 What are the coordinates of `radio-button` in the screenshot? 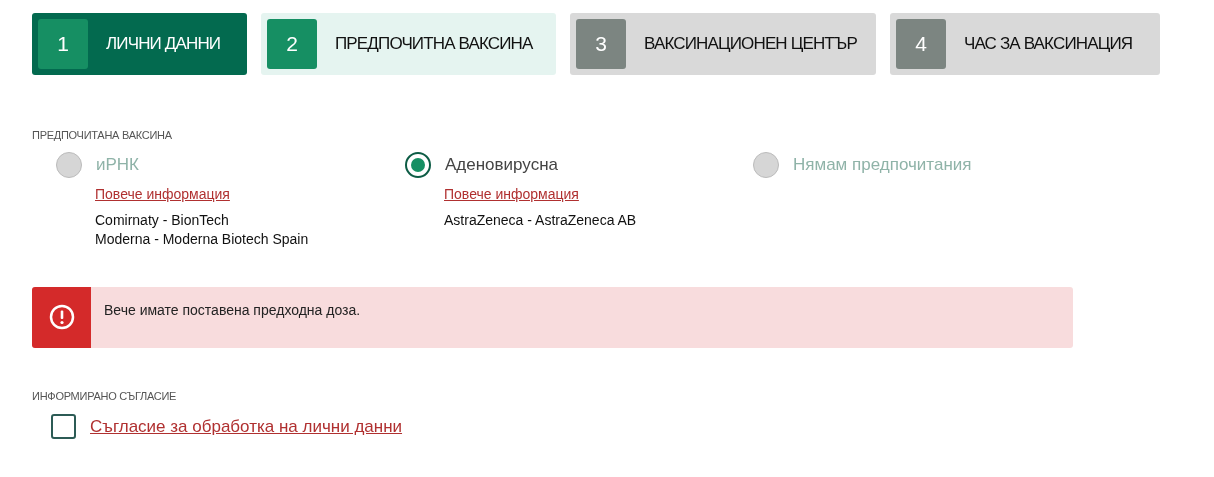 It's located at (418, 164).